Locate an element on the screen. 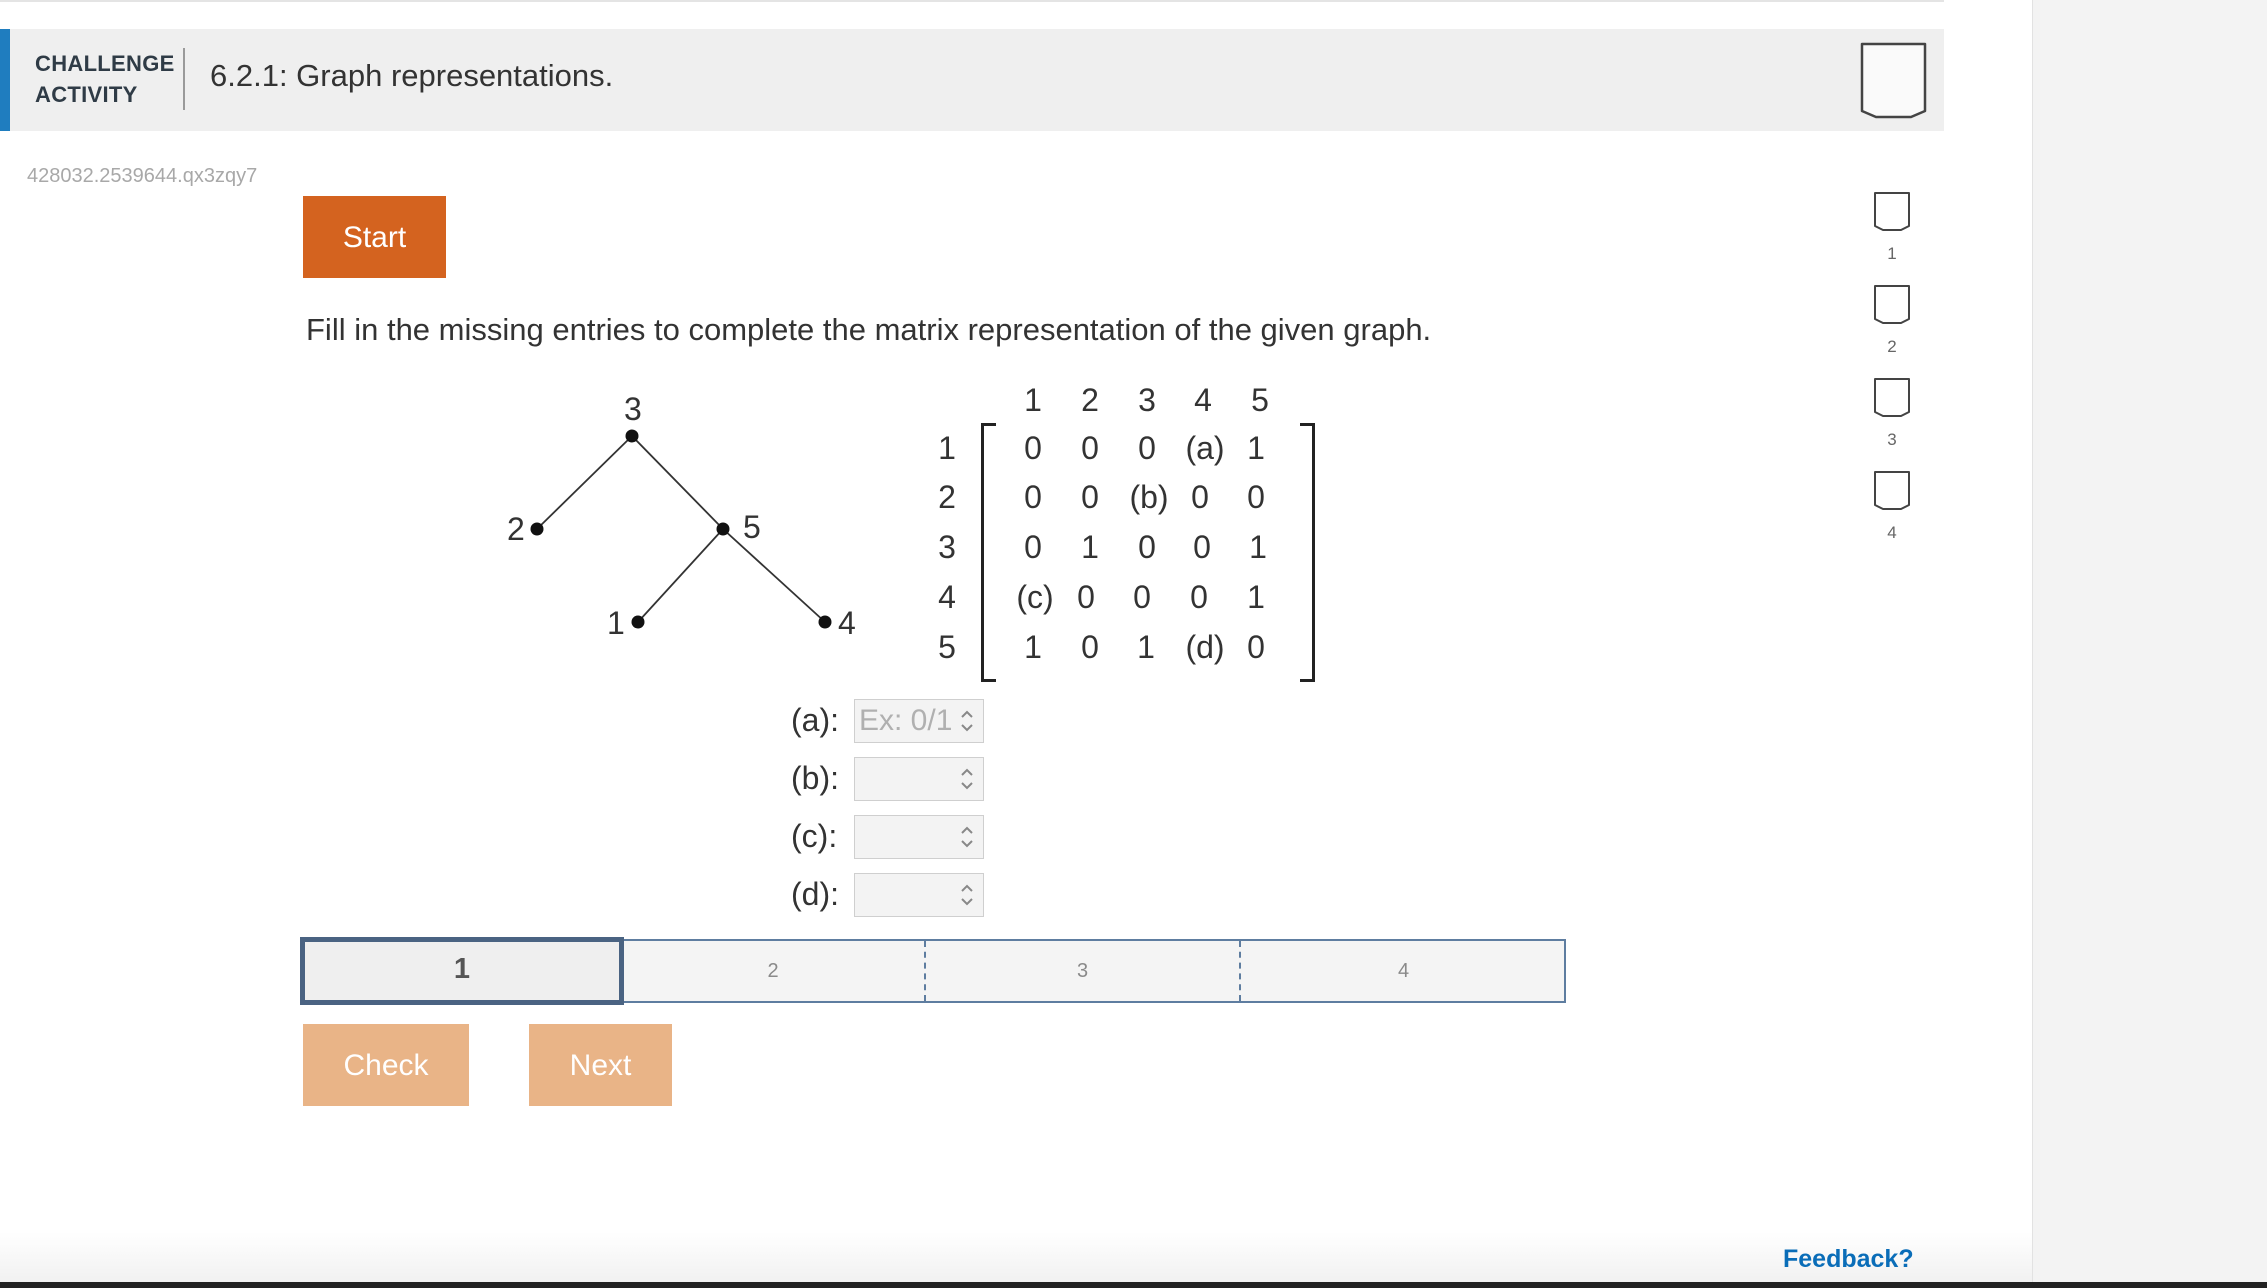  side-level-1: 1 is located at coordinates (1892, 226).